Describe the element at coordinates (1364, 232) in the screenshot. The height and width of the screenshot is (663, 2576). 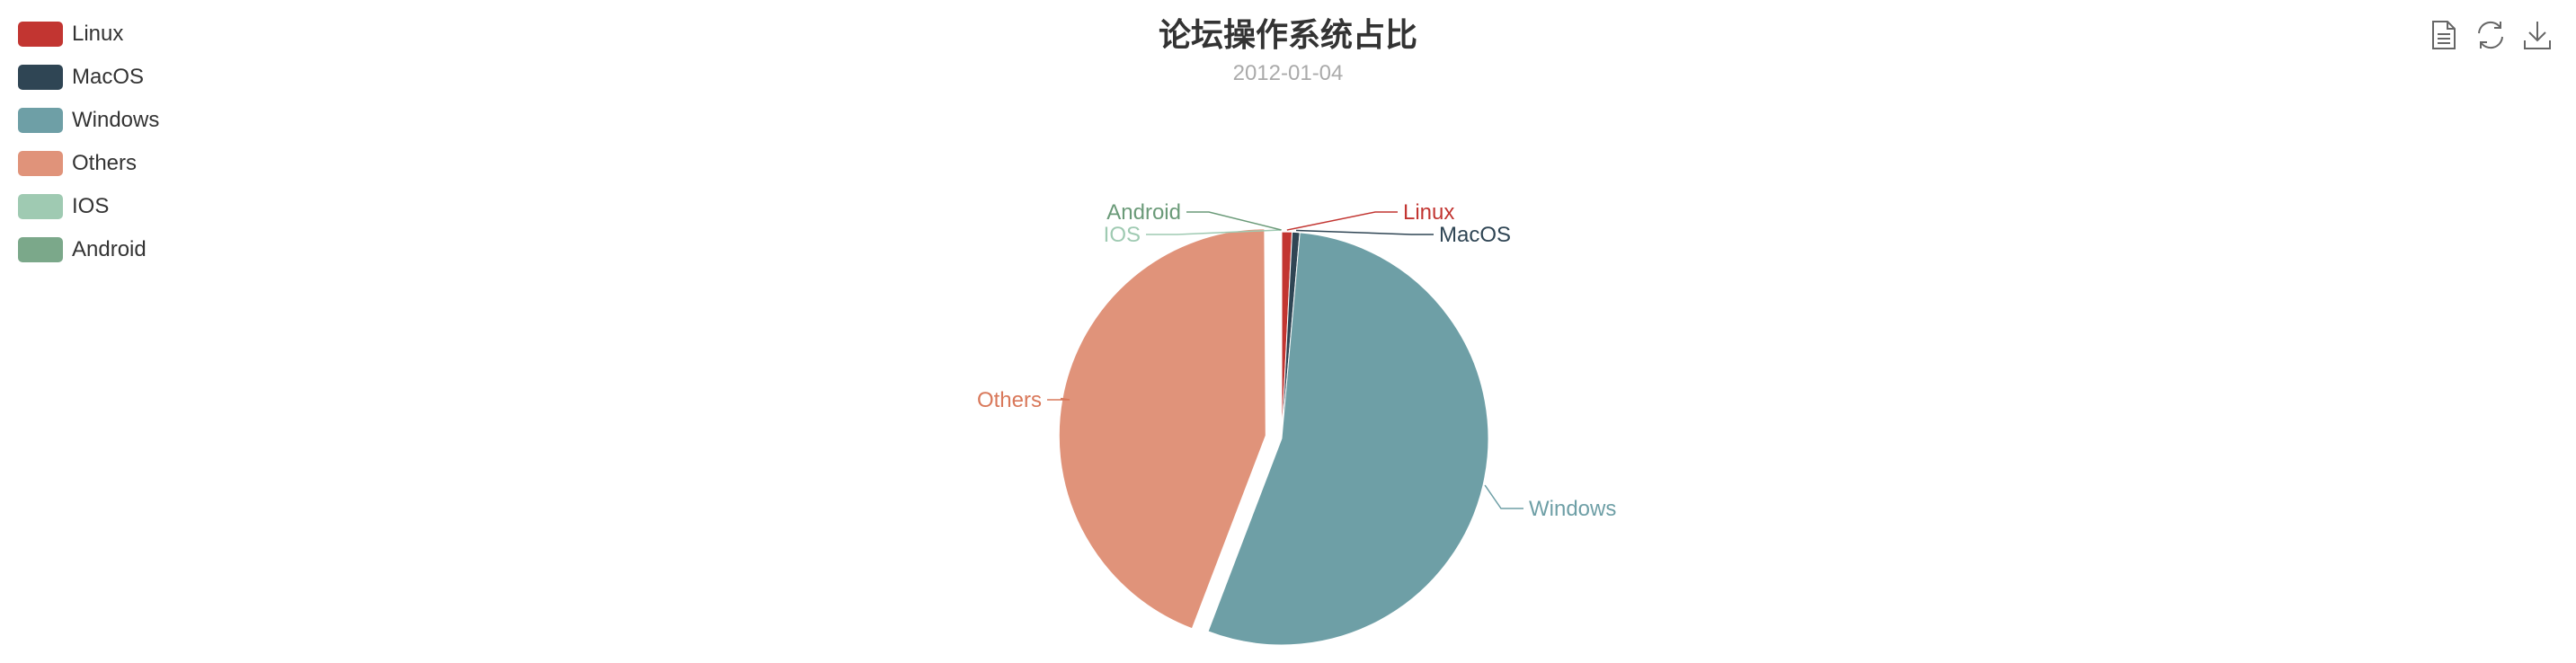
I see `label-line-macos` at that location.